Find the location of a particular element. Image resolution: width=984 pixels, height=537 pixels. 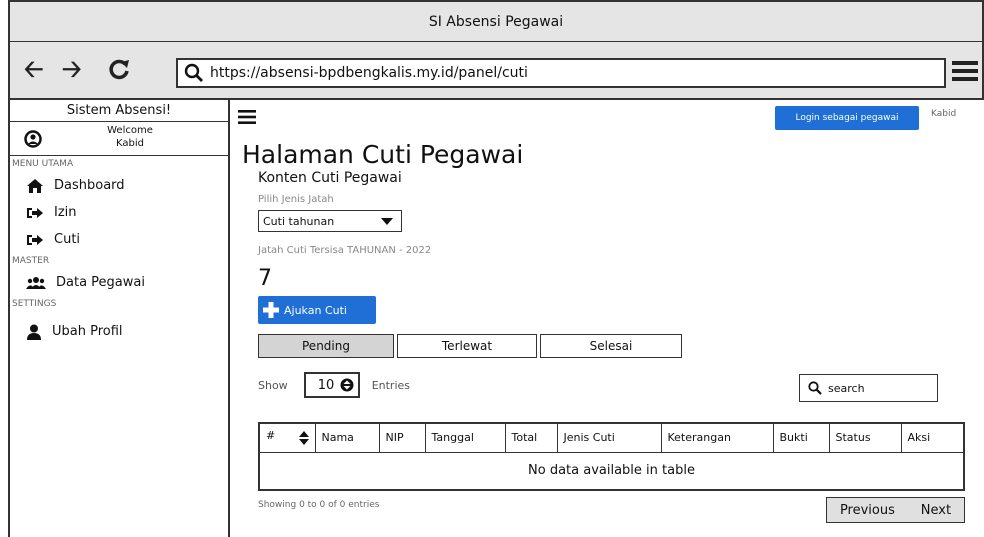

login-as-employee-button: Login sebagai pegawai is located at coordinates (847, 118).